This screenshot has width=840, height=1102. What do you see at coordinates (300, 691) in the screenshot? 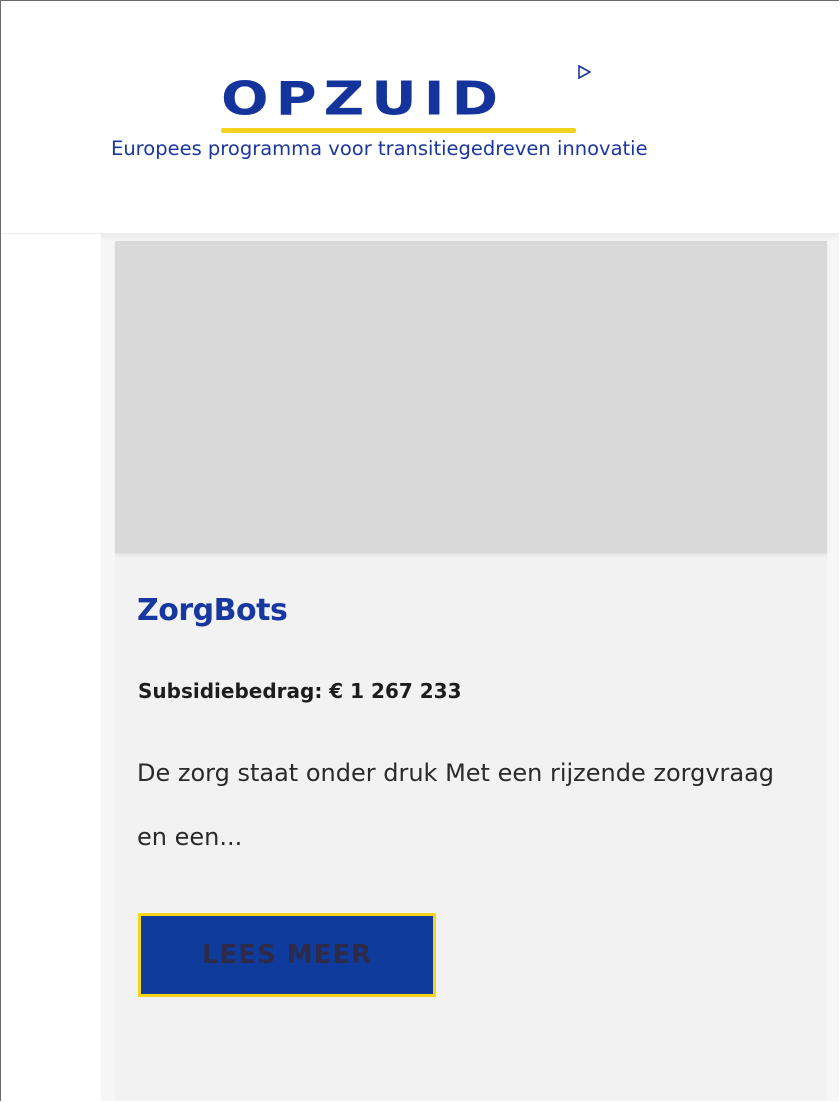
I see `subsidy-amount: Subsidiebedrag: € 1 267 233` at bounding box center [300, 691].